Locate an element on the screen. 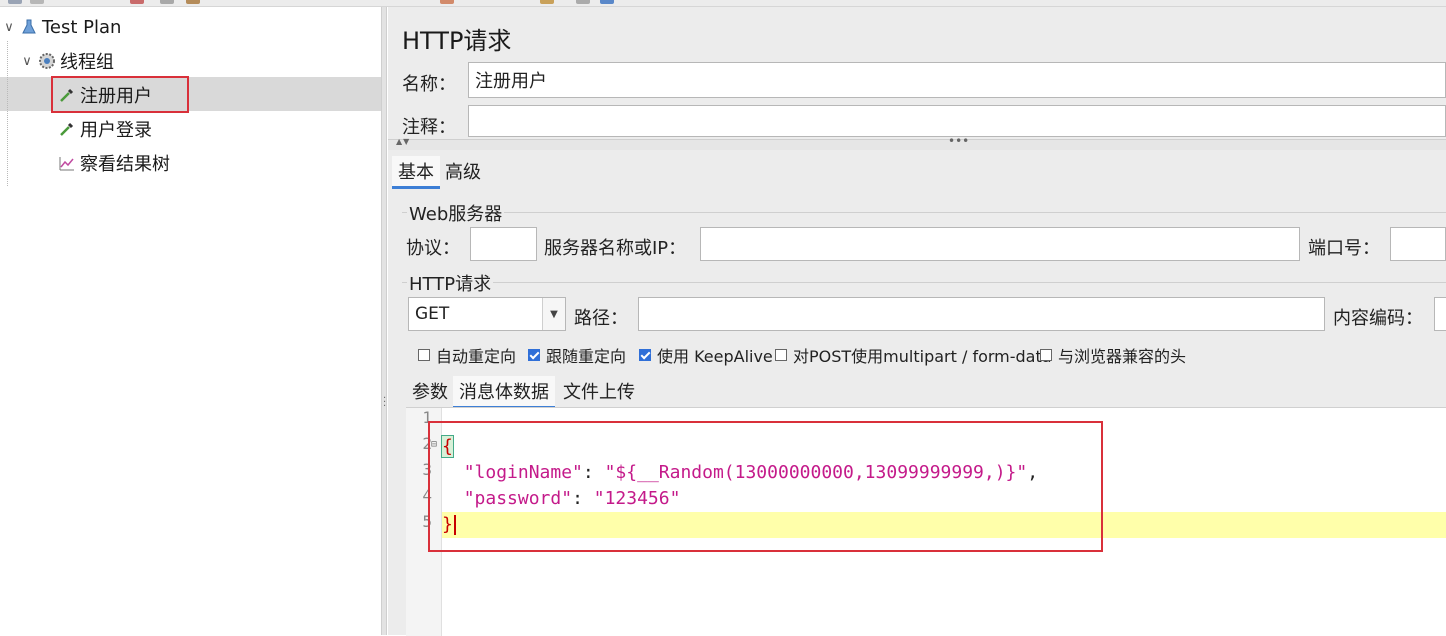 This screenshot has width=1446, height=636. flask-icon is located at coordinates (29, 27).